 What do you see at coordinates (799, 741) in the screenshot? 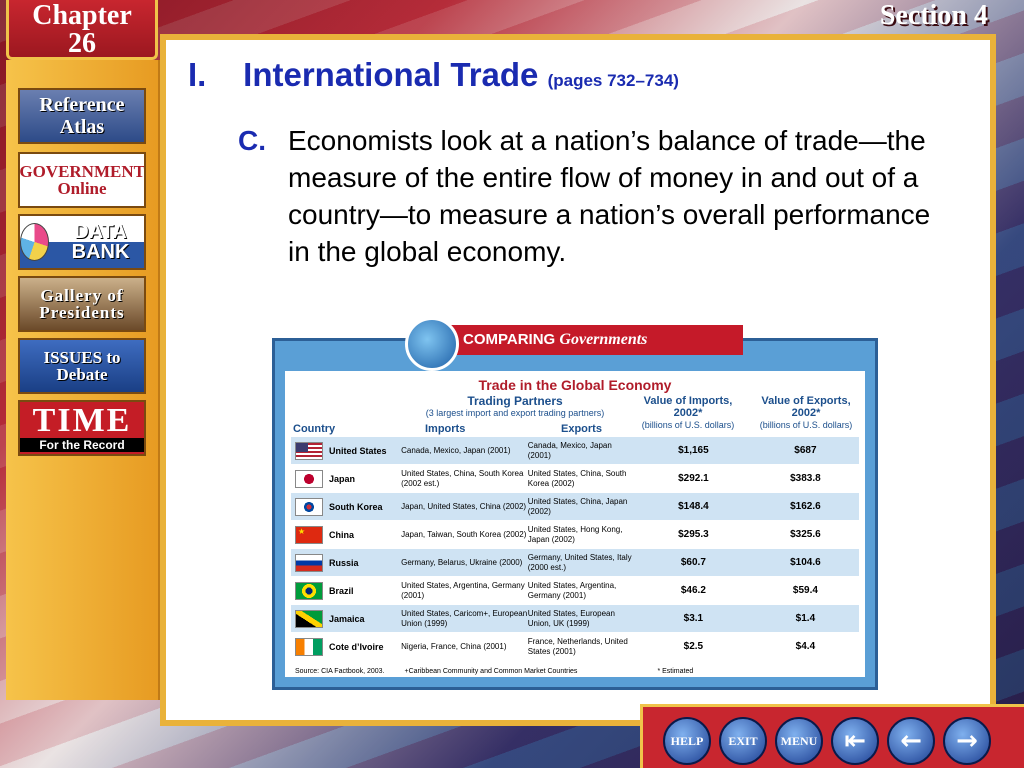
I see `menu-button: MENU` at bounding box center [799, 741].